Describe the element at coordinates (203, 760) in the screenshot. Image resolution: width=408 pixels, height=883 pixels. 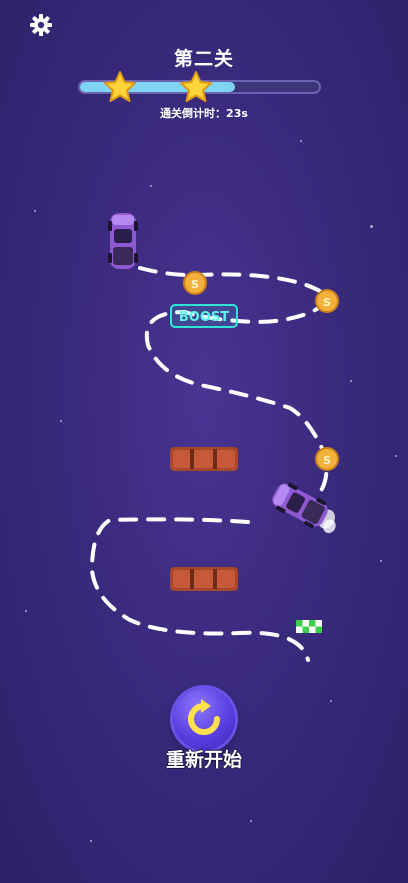
I see `restart-label: 重新开始` at that location.